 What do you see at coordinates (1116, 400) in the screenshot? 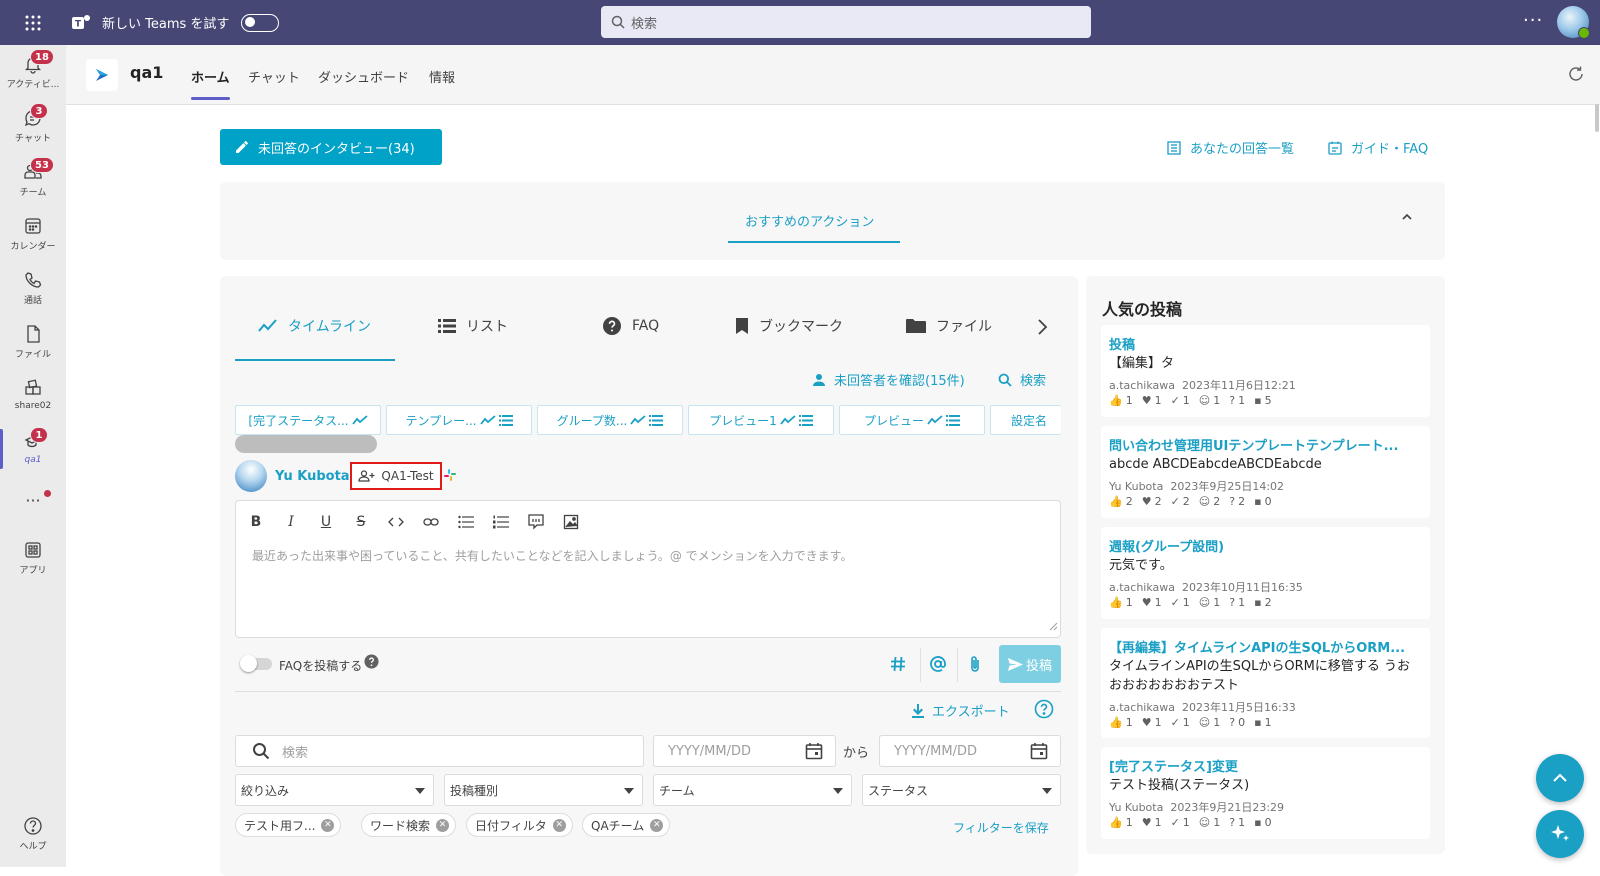
I see `thumbs-up-icon: 👍` at bounding box center [1116, 400].